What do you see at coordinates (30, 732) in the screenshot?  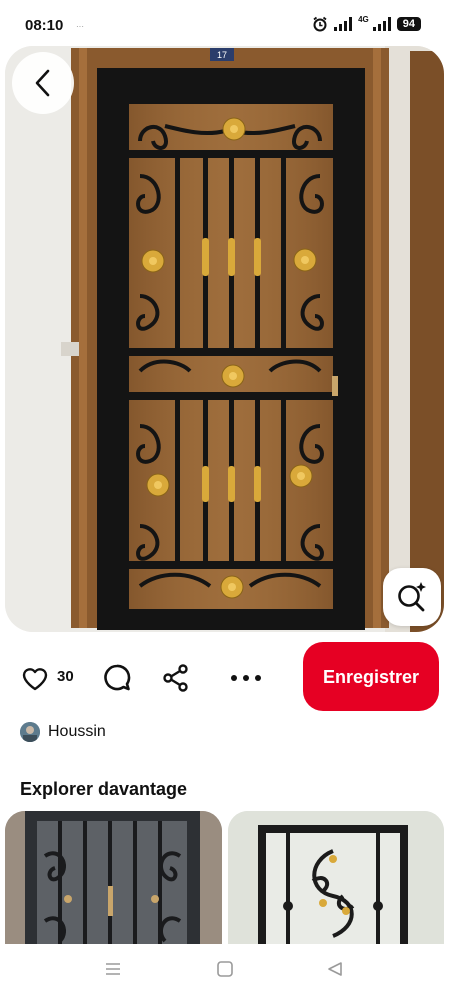 I see `avatar` at bounding box center [30, 732].